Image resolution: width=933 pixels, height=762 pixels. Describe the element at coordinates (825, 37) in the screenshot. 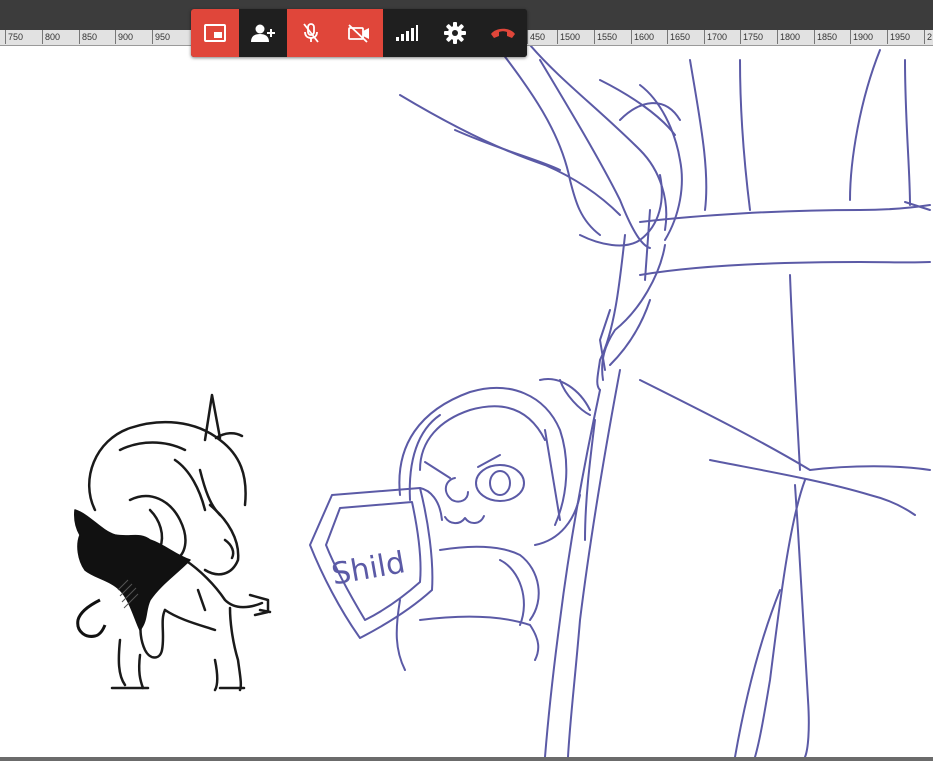

I see `ruler-tick: 1850` at that location.